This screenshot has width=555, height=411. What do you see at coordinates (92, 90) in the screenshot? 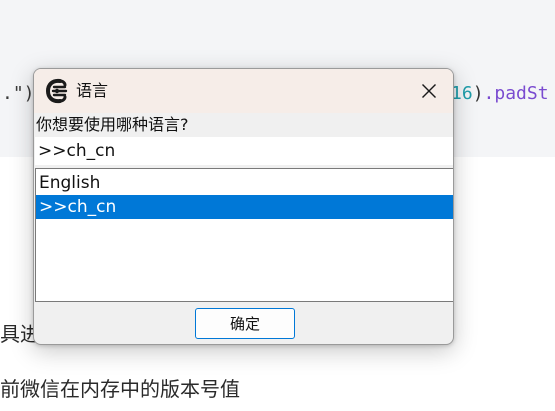
I see `dialog-title: 语言` at bounding box center [92, 90].